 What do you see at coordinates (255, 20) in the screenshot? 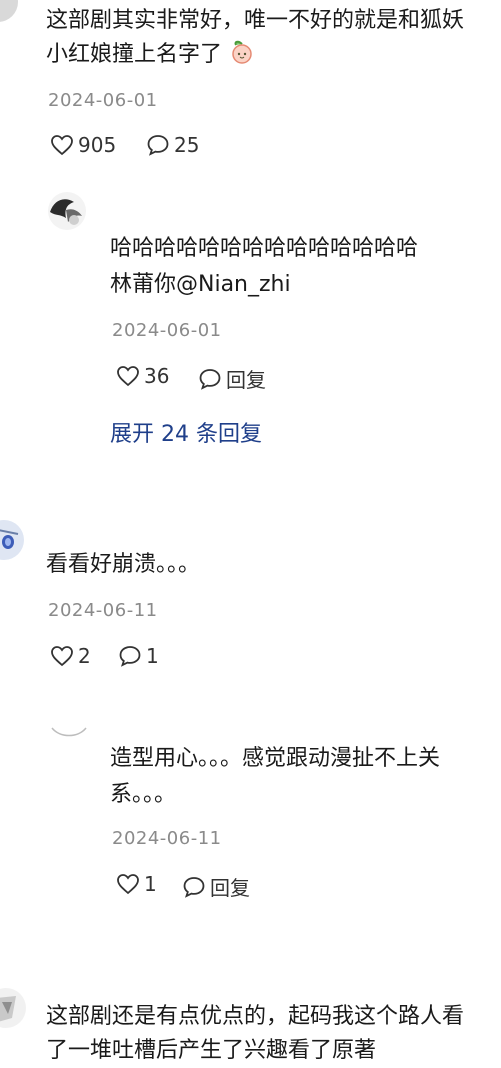
I see `comment-text-line1: 这部剧其实非常好，唯一不好的就是和狐妖` at bounding box center [255, 20].